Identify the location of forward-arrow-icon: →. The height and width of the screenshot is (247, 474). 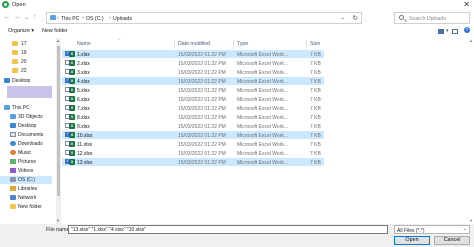
(17, 17).